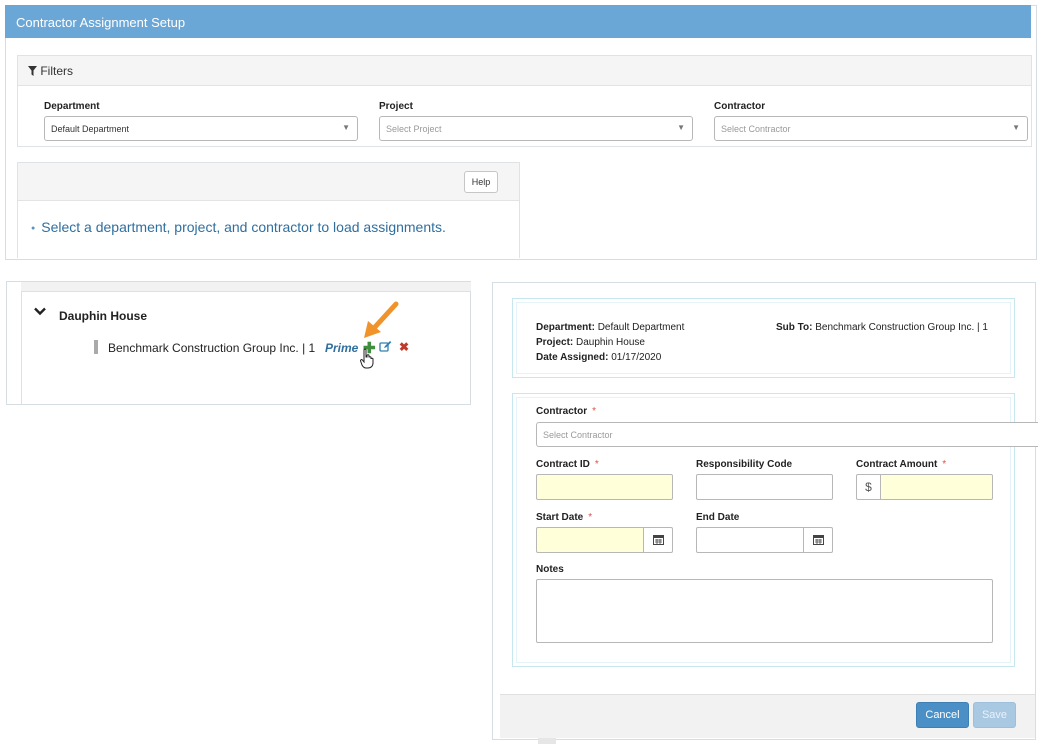 The image size is (1044, 744). What do you see at coordinates (562, 411) in the screenshot?
I see `form-contractor-label-text: Contractor` at bounding box center [562, 411].